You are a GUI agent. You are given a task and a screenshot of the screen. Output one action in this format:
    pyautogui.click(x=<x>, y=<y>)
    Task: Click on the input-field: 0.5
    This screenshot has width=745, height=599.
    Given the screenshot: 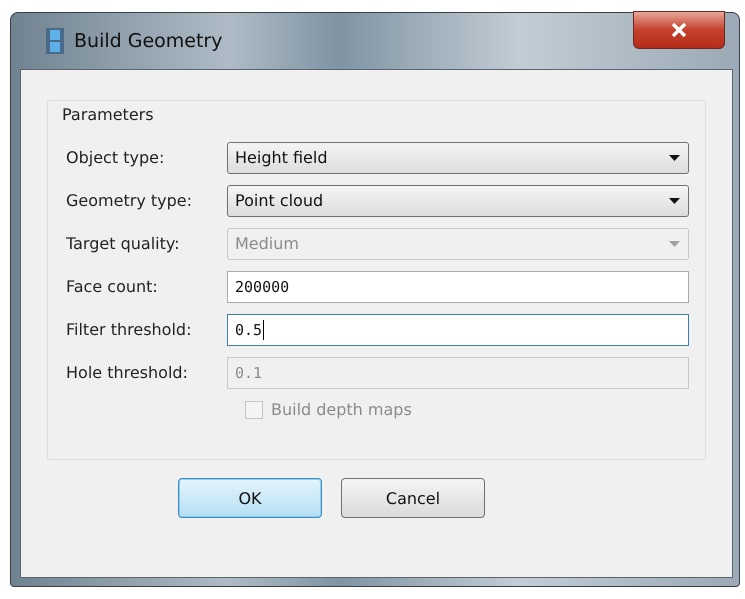 What is the action you would take?
    pyautogui.click(x=458, y=330)
    